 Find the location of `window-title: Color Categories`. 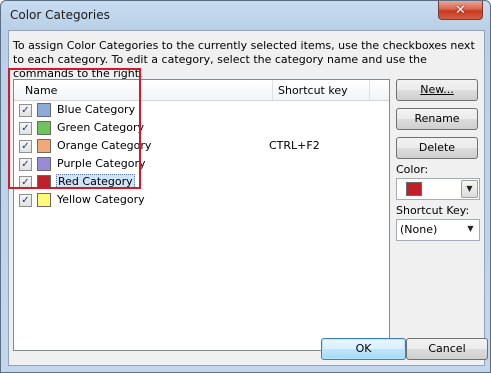

window-title: Color Categories is located at coordinates (60, 15).